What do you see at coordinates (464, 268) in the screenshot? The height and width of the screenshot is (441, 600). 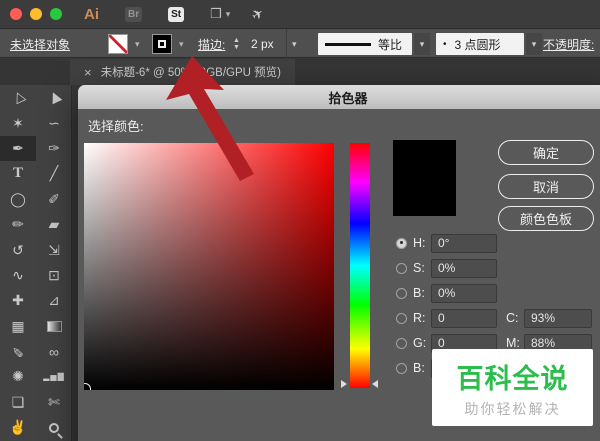 I see `saturation-input: 0%` at bounding box center [464, 268].